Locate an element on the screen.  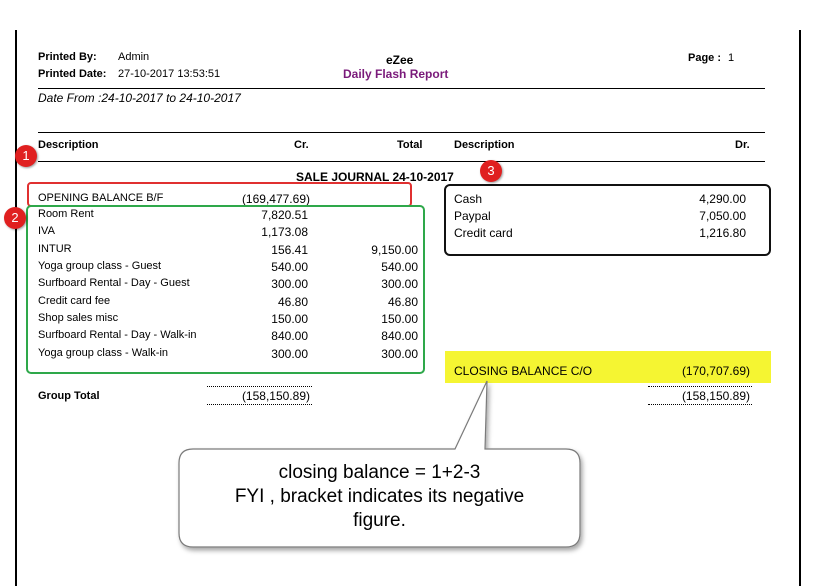
callout-line-3: figure. is located at coordinates (379, 520).